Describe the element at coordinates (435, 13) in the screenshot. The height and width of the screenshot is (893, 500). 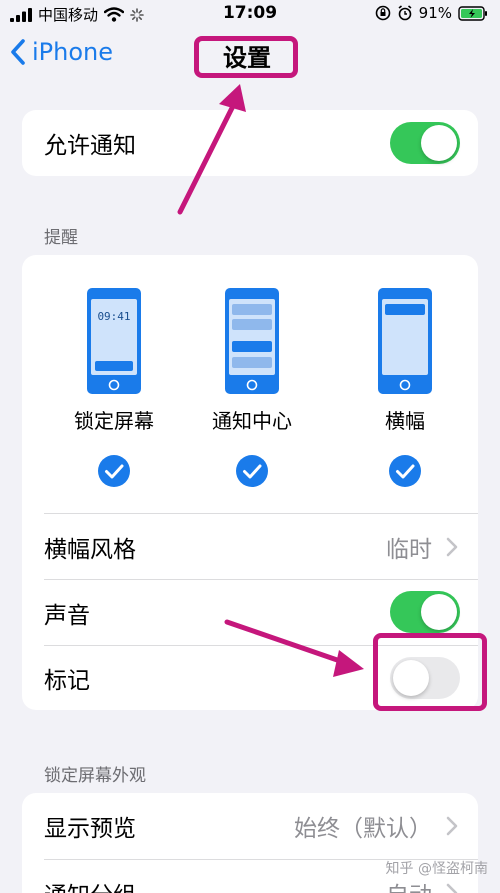
I see `battery-percentage: 91%` at that location.